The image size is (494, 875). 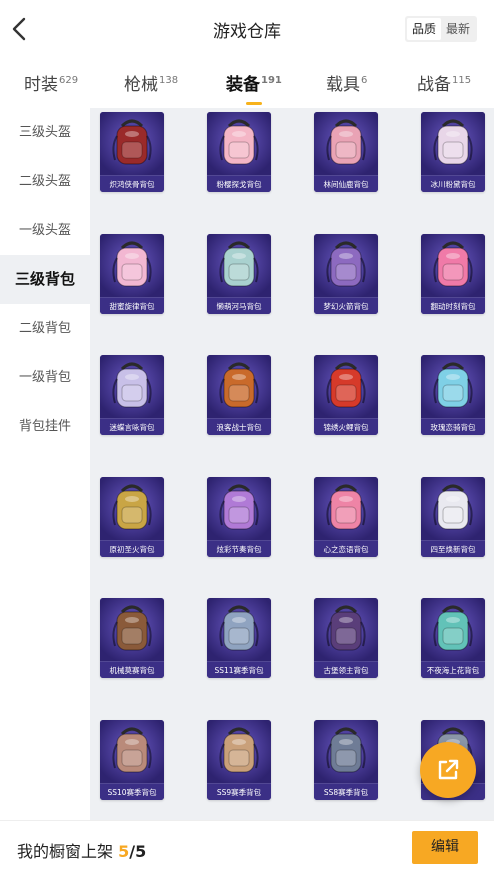 What do you see at coordinates (45, 464) in the screenshot?
I see `sidebar: 三级头盔 二级头盔 一级头盔 三级背包 二级背包 一级背包 背包挂件` at bounding box center [45, 464].